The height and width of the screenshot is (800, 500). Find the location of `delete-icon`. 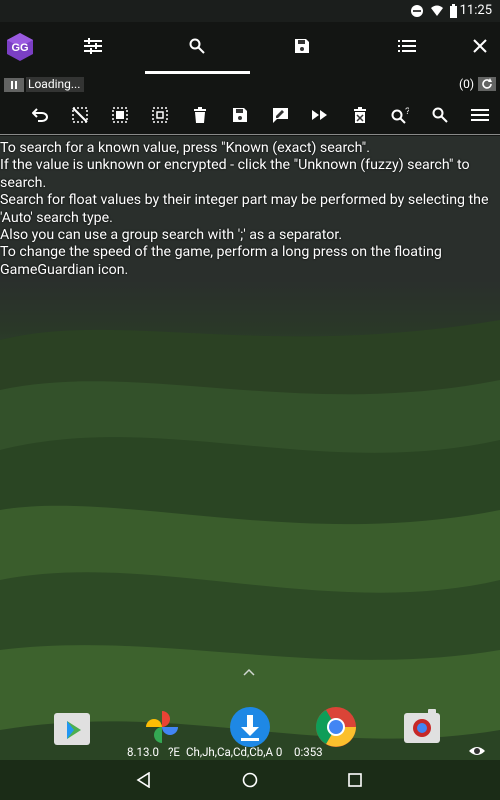

delete-icon is located at coordinates (200, 115).